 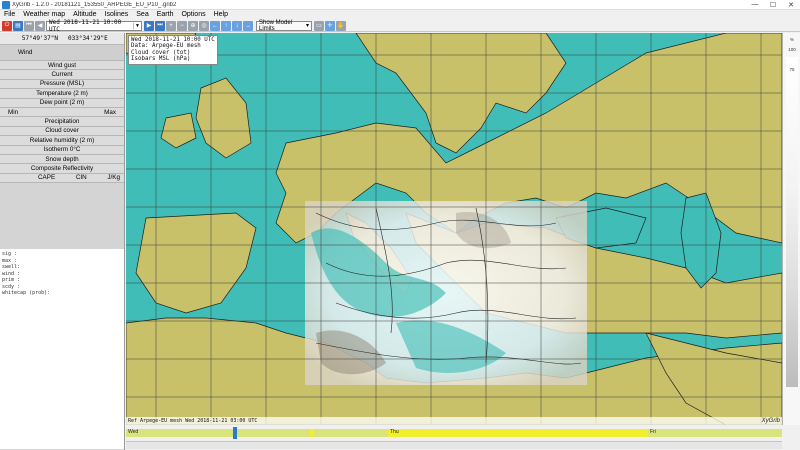 What do you see at coordinates (62, 39) in the screenshot?
I see `cursor-coordinates: 57°49'37"N 033°34'29"E` at bounding box center [62, 39].